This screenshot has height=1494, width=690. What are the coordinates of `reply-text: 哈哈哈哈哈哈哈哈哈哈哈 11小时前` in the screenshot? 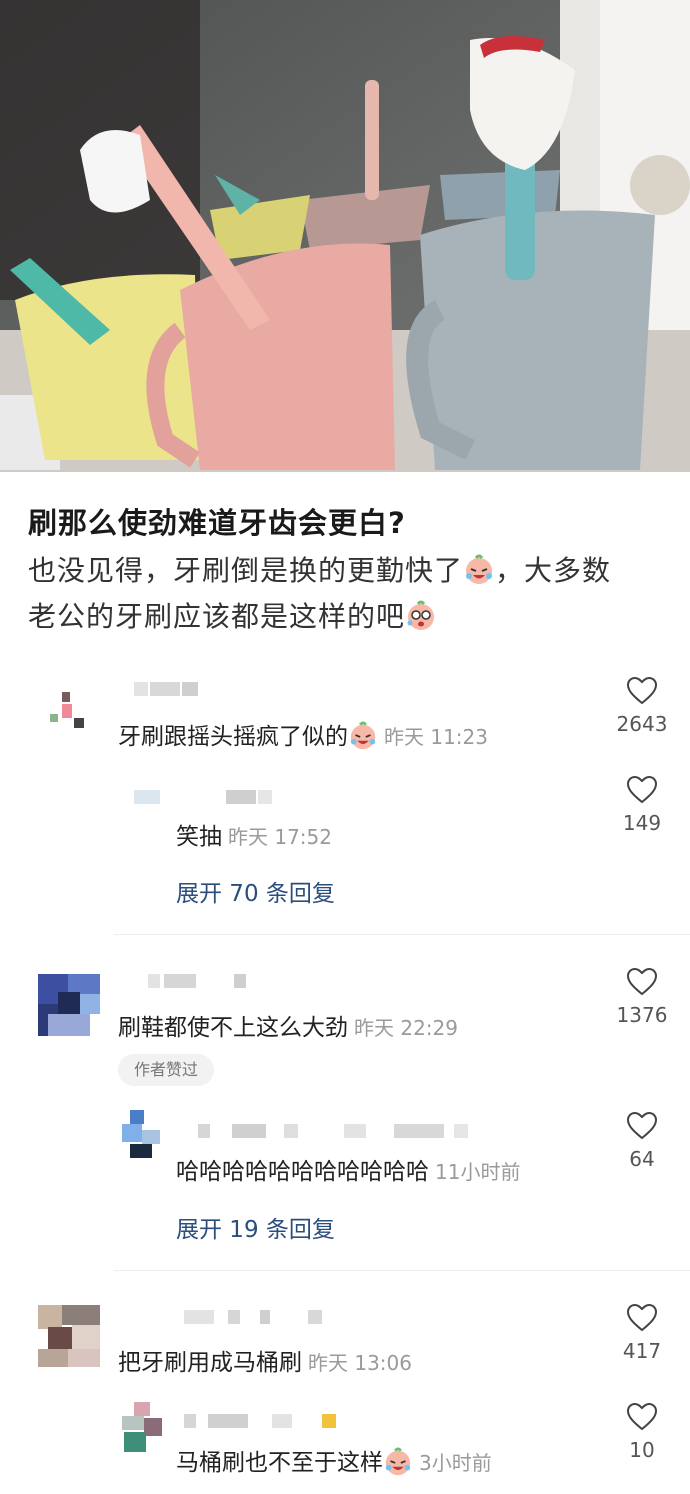 It's located at (348, 1169).